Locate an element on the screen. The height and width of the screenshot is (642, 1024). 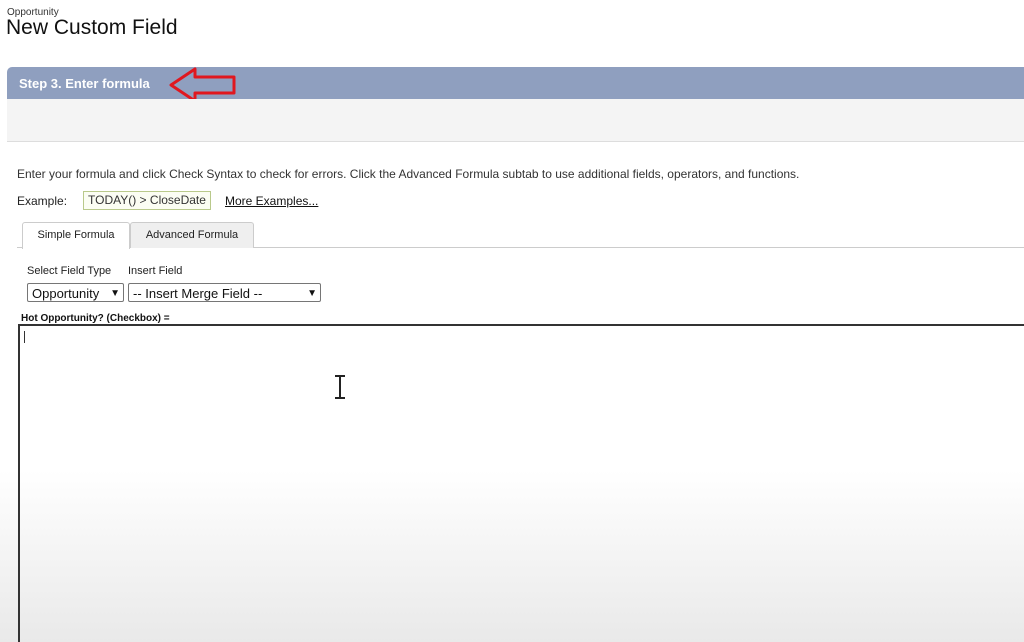
example-code: TODAY() > CloseDate is located at coordinates (147, 200).